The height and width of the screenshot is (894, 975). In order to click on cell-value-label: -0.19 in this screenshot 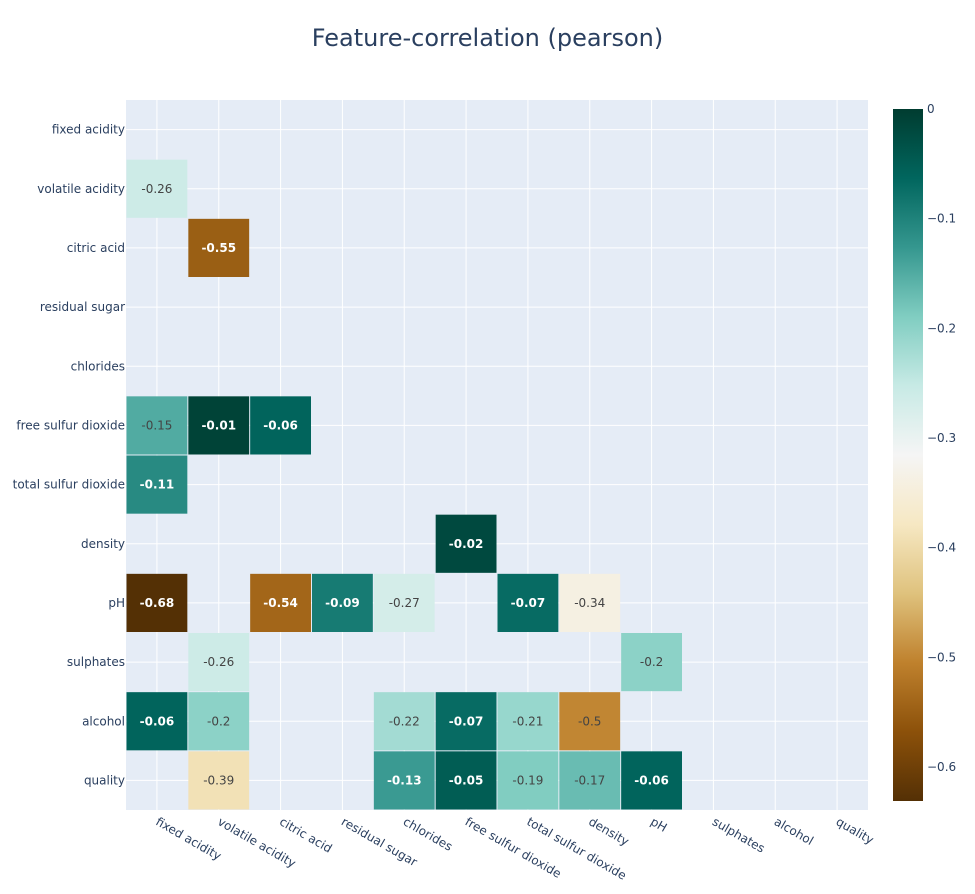, I will do `click(527, 780)`.